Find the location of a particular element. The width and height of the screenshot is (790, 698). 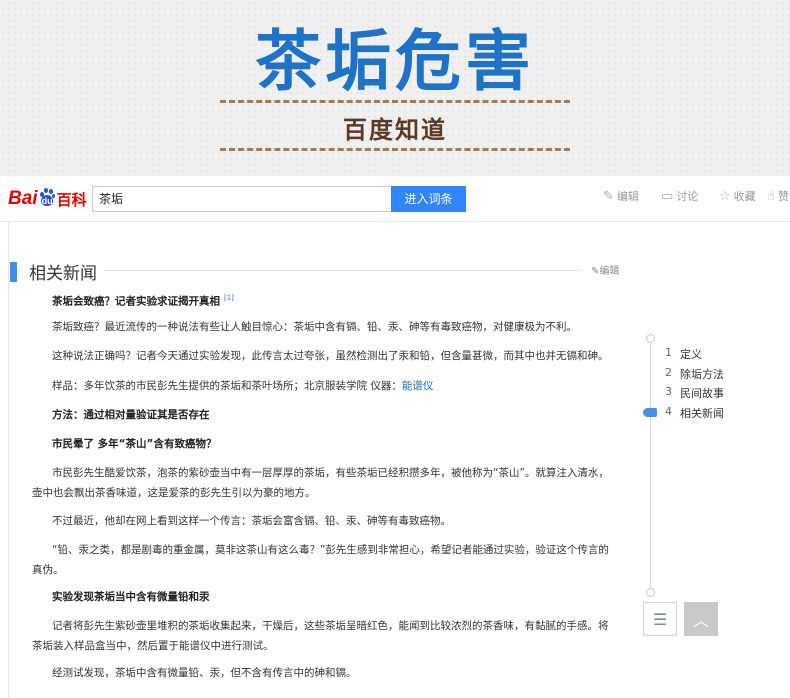

back-to-top-button: ︿ is located at coordinates (701, 619).